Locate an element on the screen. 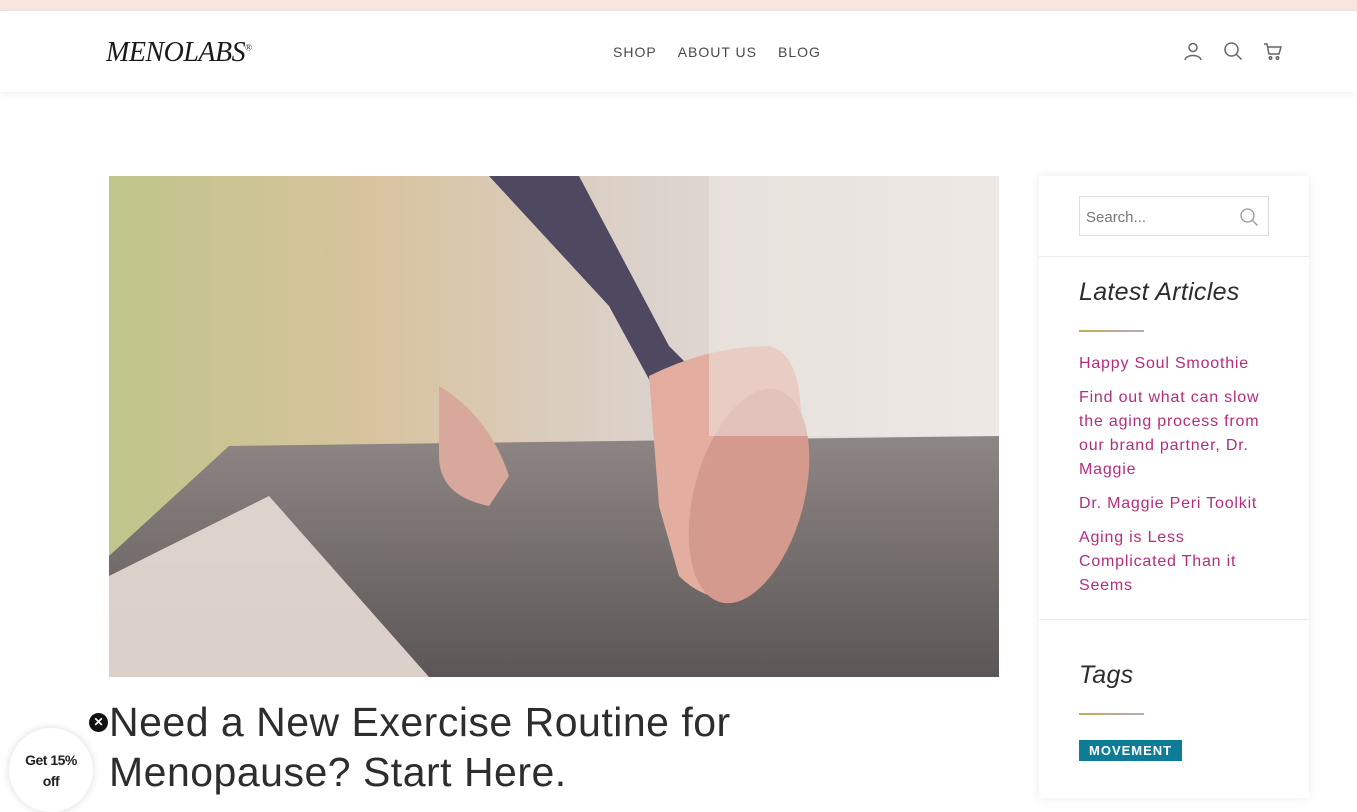 The height and width of the screenshot is (812, 1357). main-nav: SHOP ABOUT US BLOG is located at coordinates (717, 52).